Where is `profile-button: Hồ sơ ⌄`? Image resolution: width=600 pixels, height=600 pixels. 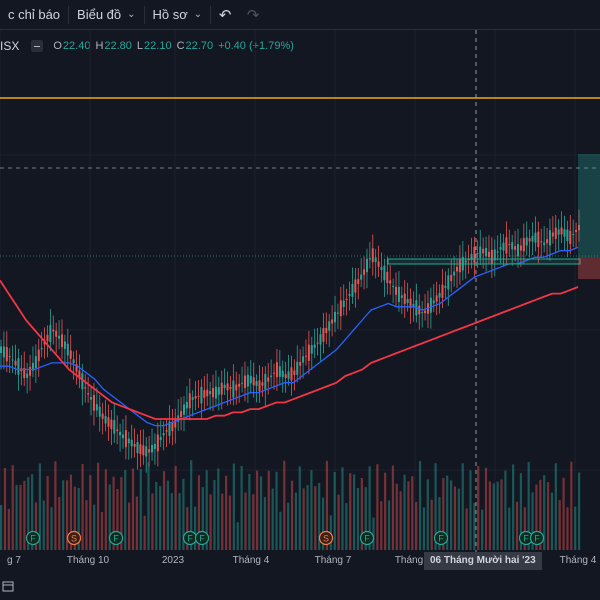
profile-button: Hồ sơ ⌄ is located at coordinates (178, 15).